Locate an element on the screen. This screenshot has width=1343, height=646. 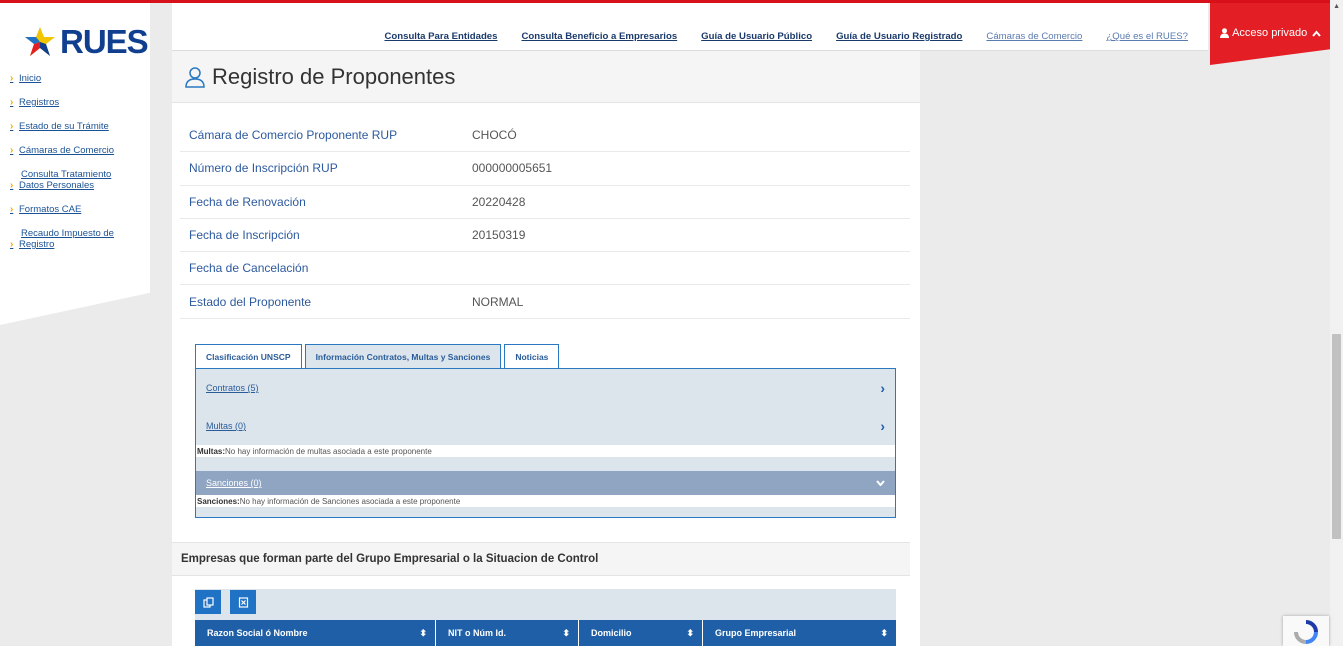
sidebar-item-recaudo-impuesto: Recaudo Impuesto de › Registro is located at coordinates (80, 239).